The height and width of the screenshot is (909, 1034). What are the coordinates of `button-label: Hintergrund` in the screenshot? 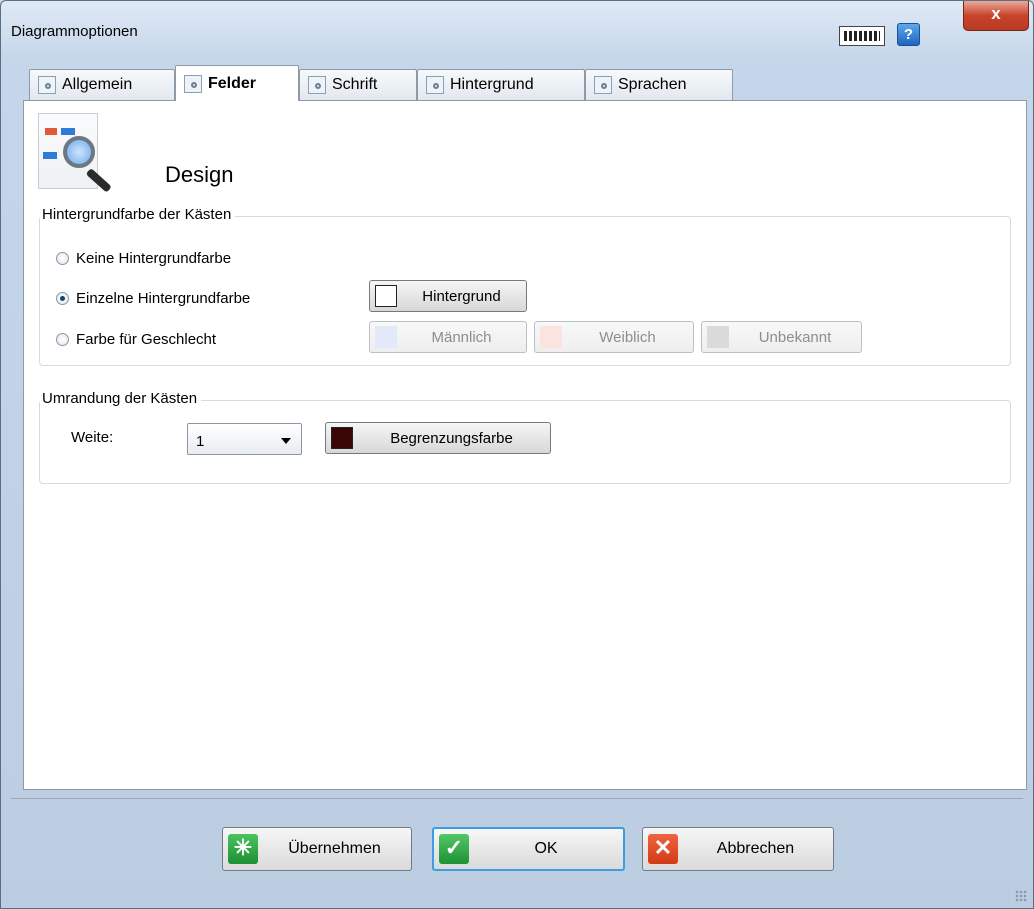 It's located at (461, 296).